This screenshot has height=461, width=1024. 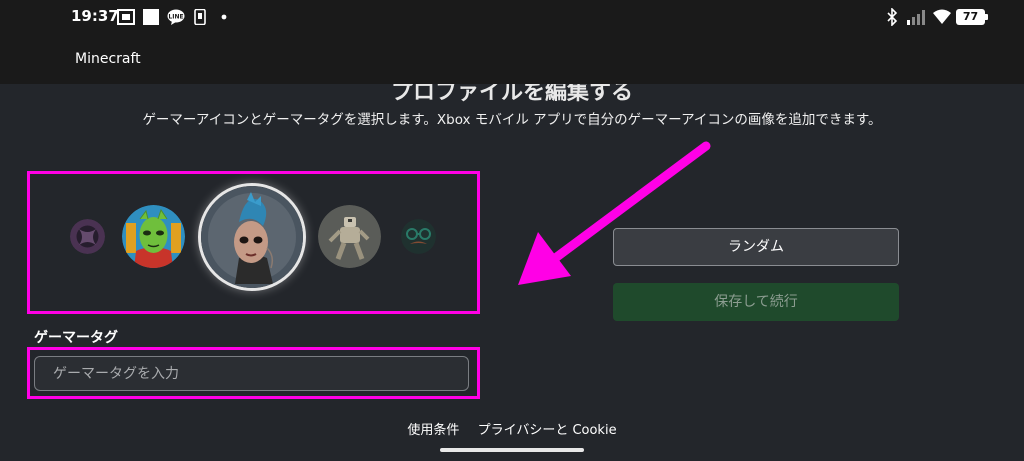 I want to click on random-button: ランダム, so click(x=756, y=247).